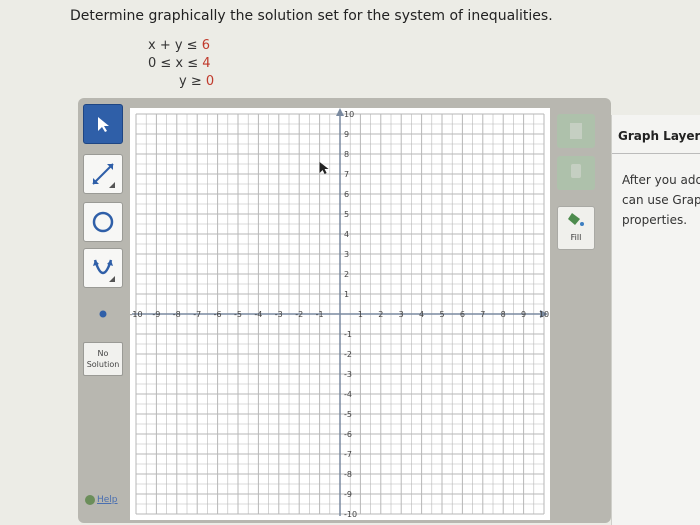 The height and width of the screenshot is (525, 700). Describe the element at coordinates (544, 314) in the screenshot. I see `x-tick-label: 10` at that location.